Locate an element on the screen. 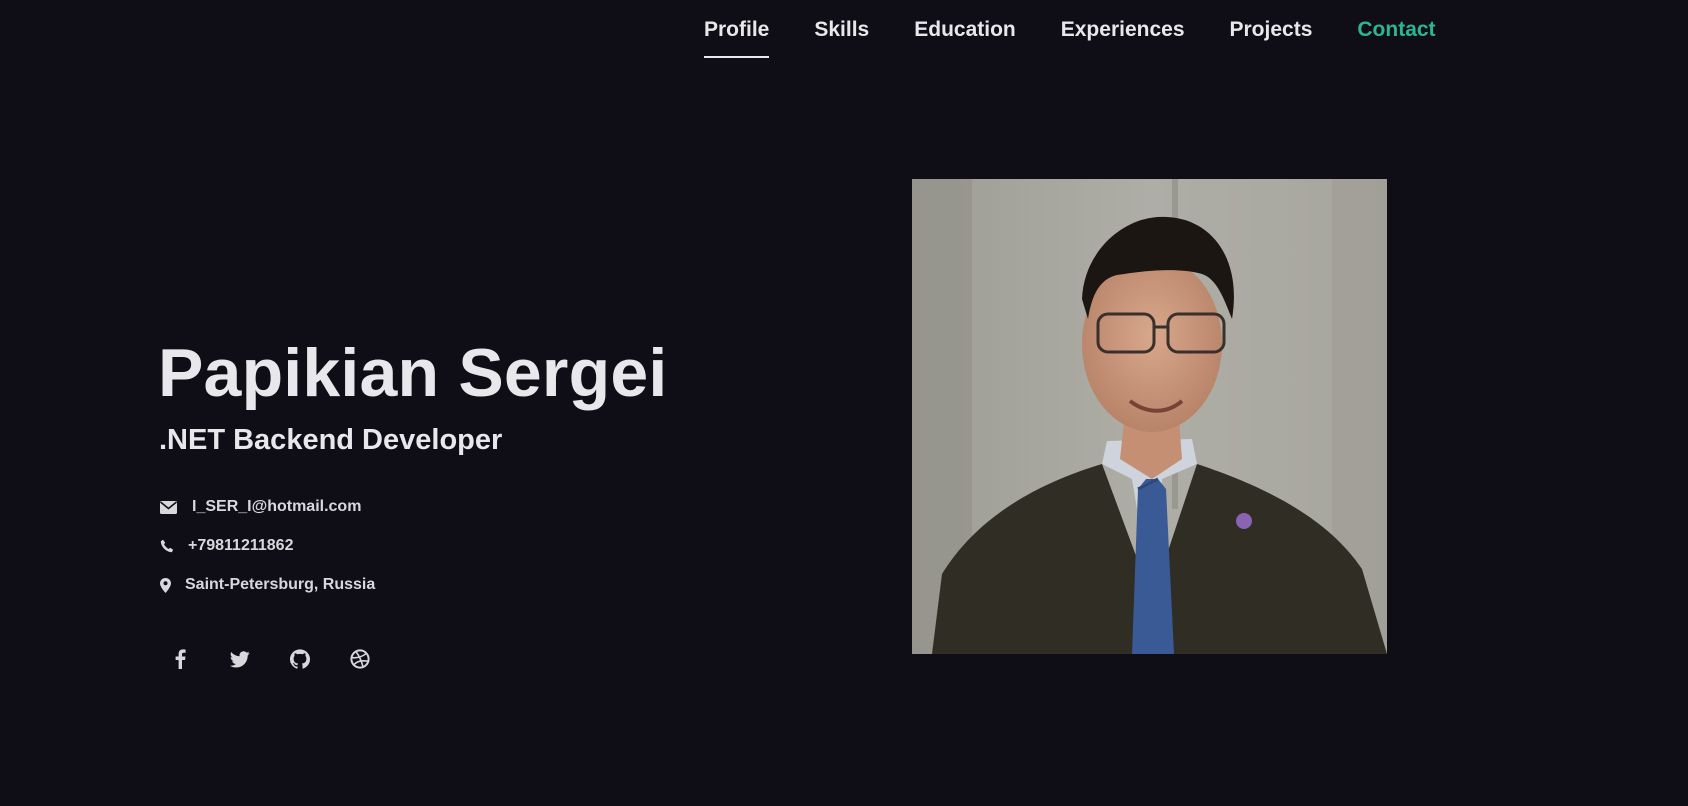 The width and height of the screenshot is (1688, 806). nav-item-skills: Skills is located at coordinates (841, 39).